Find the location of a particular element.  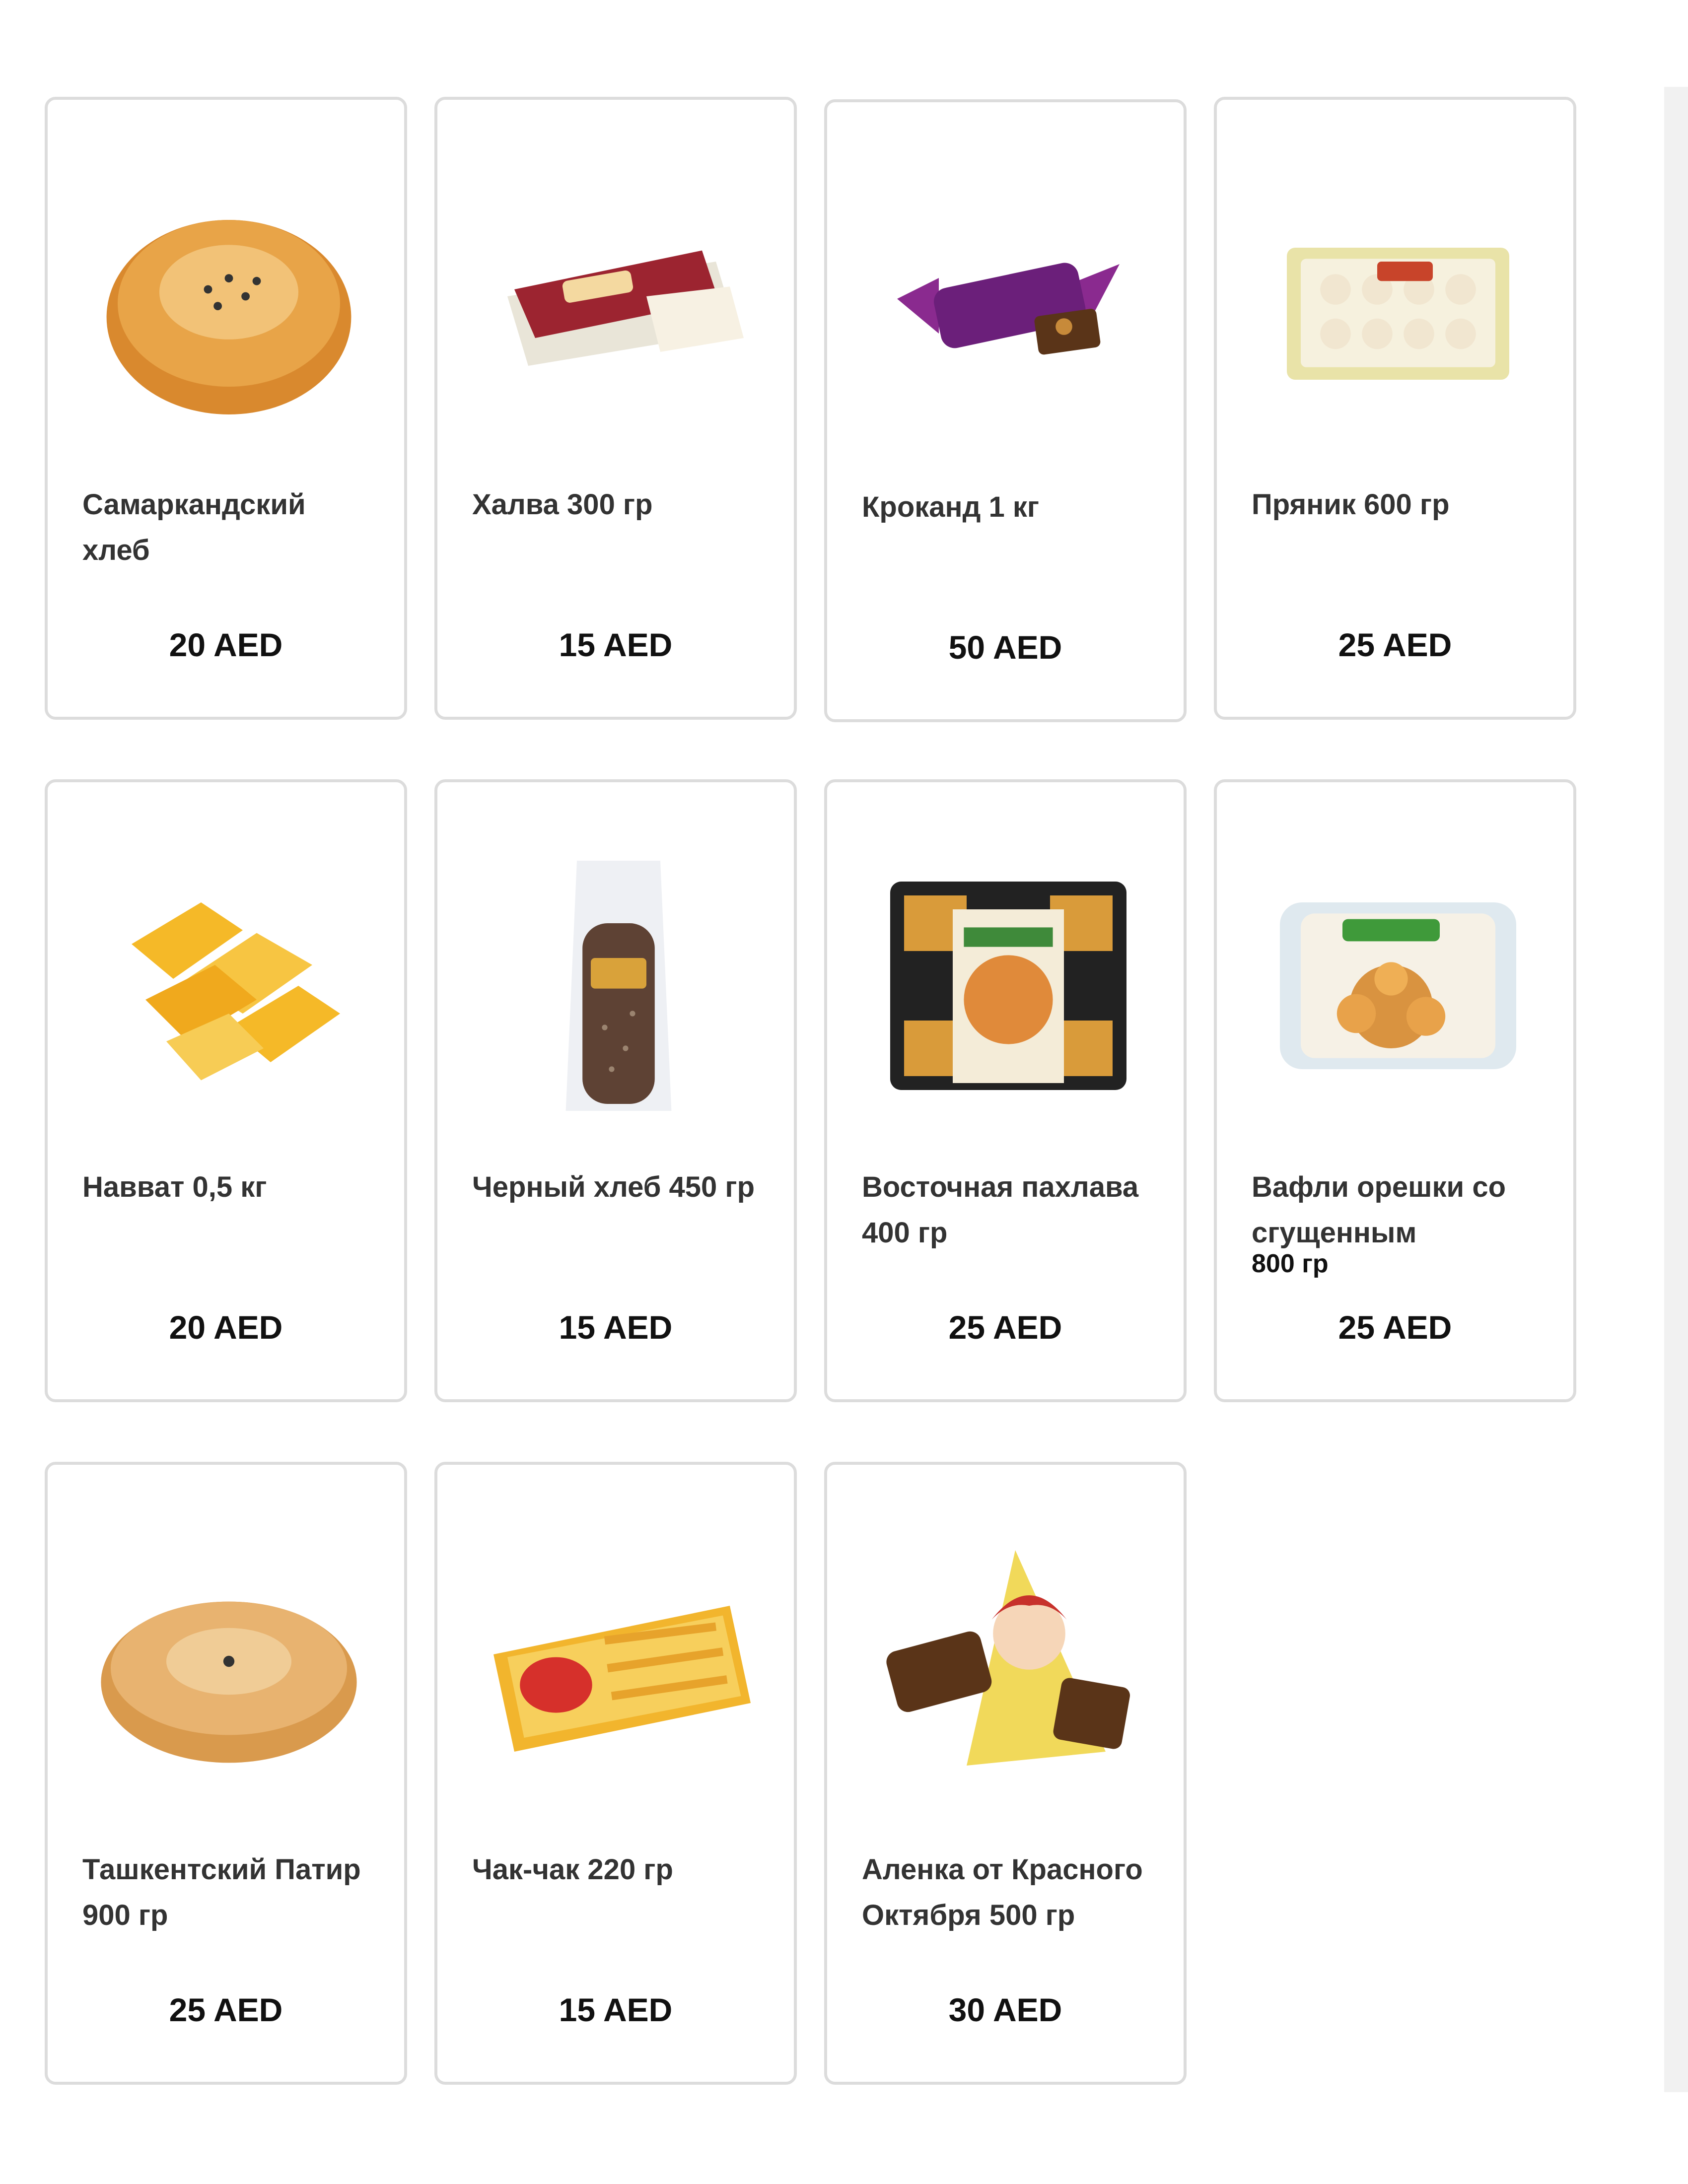

chocolate-candy-icon is located at coordinates (1008, 1658).